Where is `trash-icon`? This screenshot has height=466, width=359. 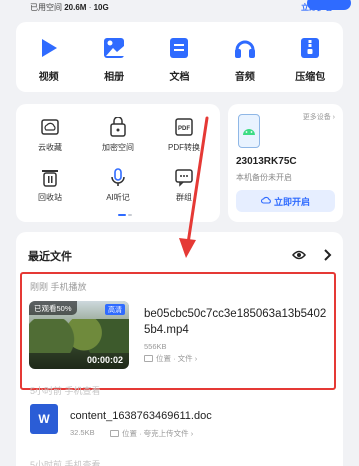
trash-icon is located at coordinates (50, 177).